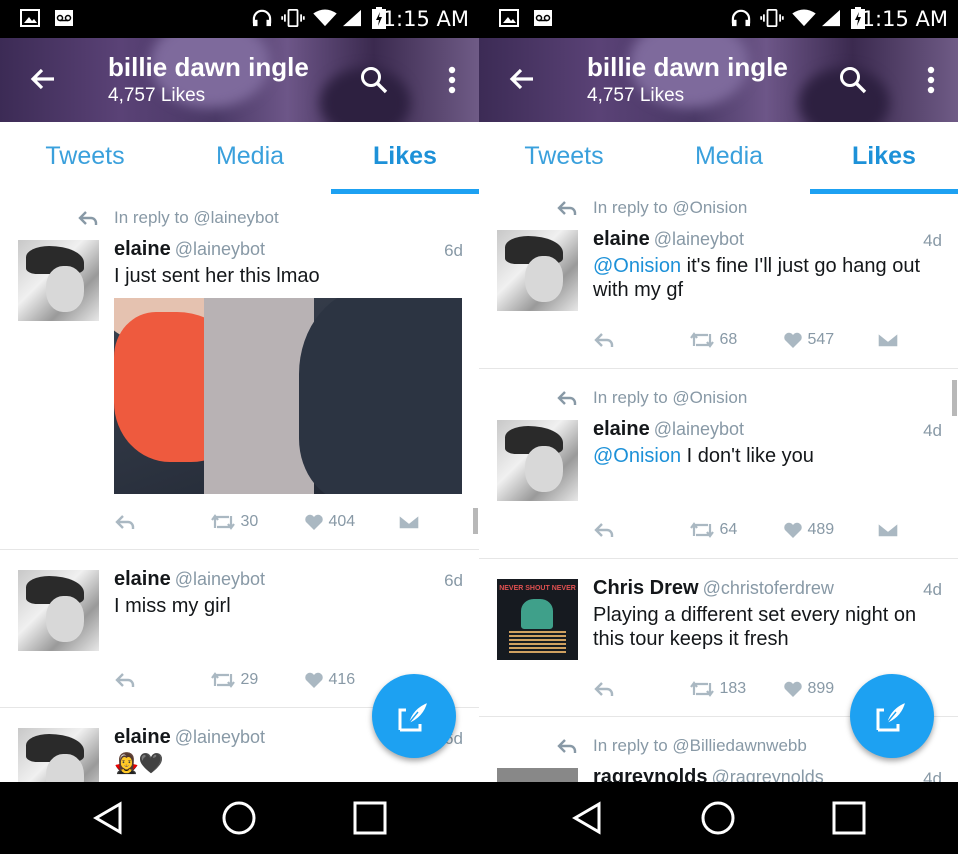  I want to click on like-button: 404, so click(329, 522).